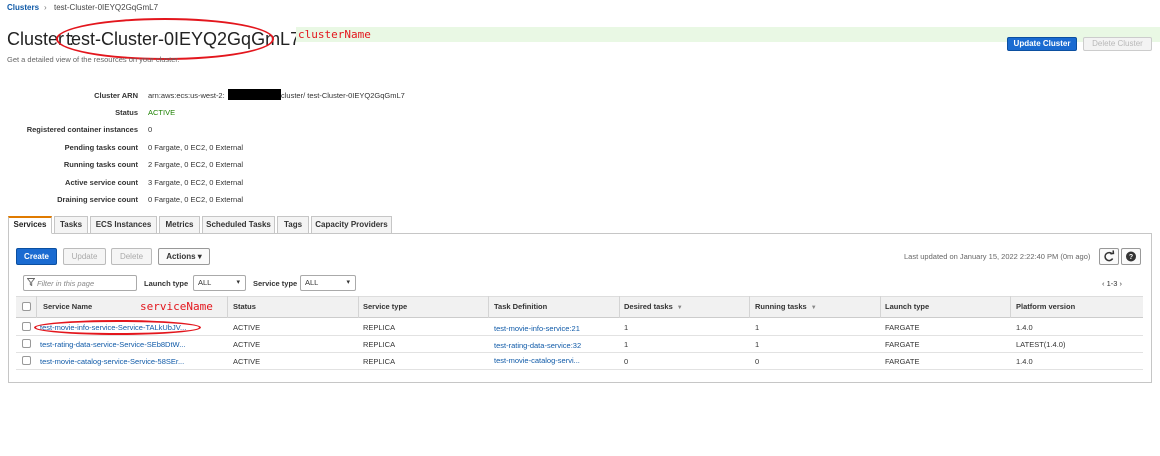  What do you see at coordinates (757, 361) in the screenshot?
I see `running-tasks: 0` at bounding box center [757, 361].